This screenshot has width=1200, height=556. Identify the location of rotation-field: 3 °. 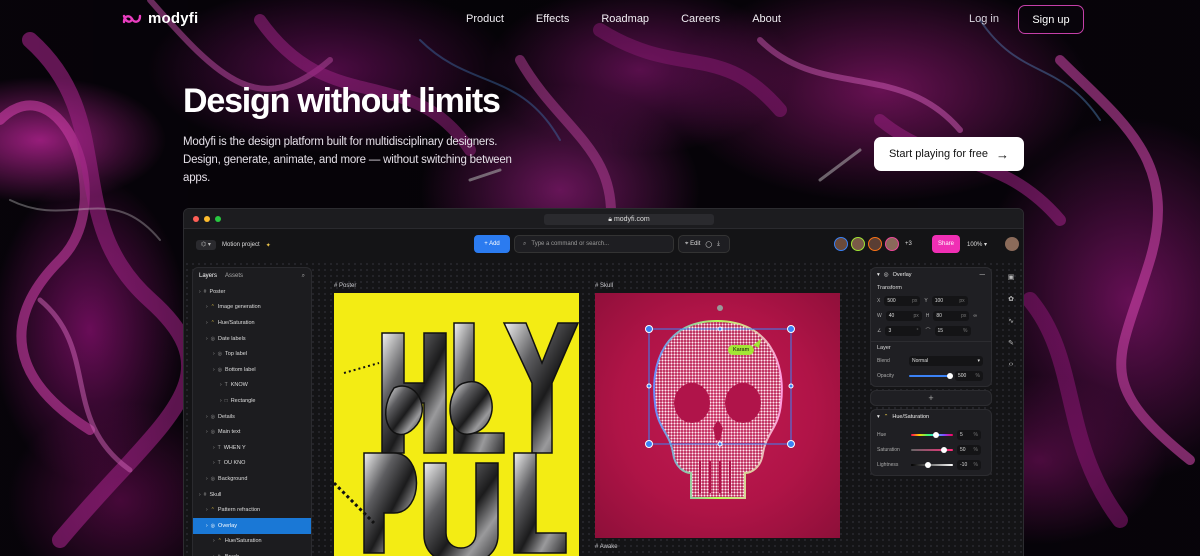
(903, 330).